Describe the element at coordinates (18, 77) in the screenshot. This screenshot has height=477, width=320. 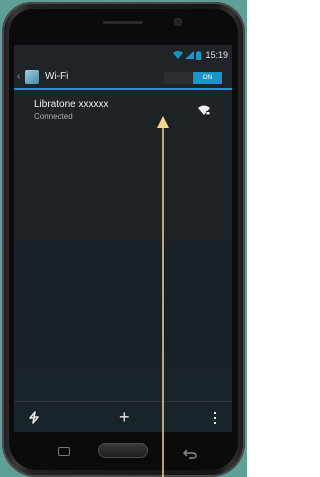
I see `up-navigation-icon: ‹` at that location.